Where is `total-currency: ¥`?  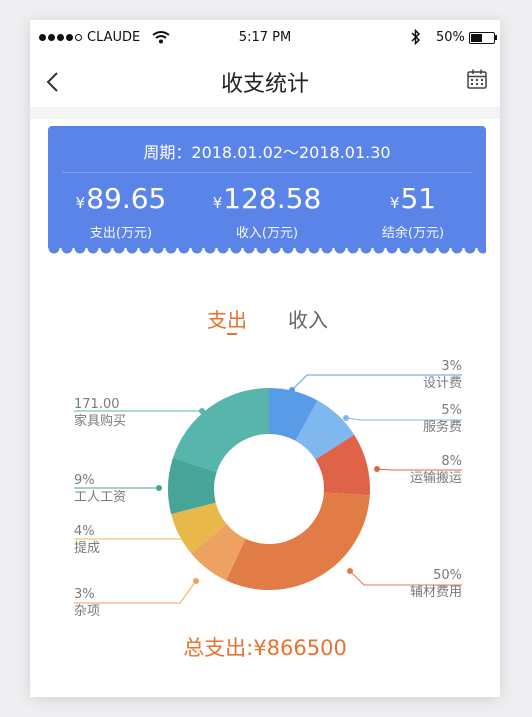
total-currency: ¥ is located at coordinates (260, 648).